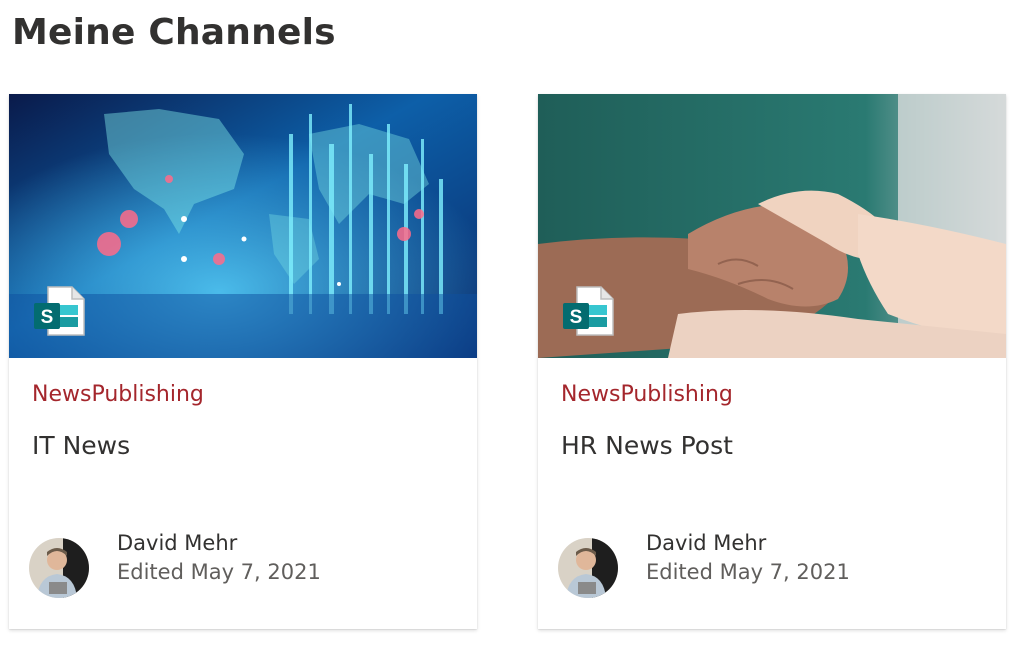 This screenshot has width=1024, height=647. I want to click on page-title: Meine Channels, so click(174, 32).